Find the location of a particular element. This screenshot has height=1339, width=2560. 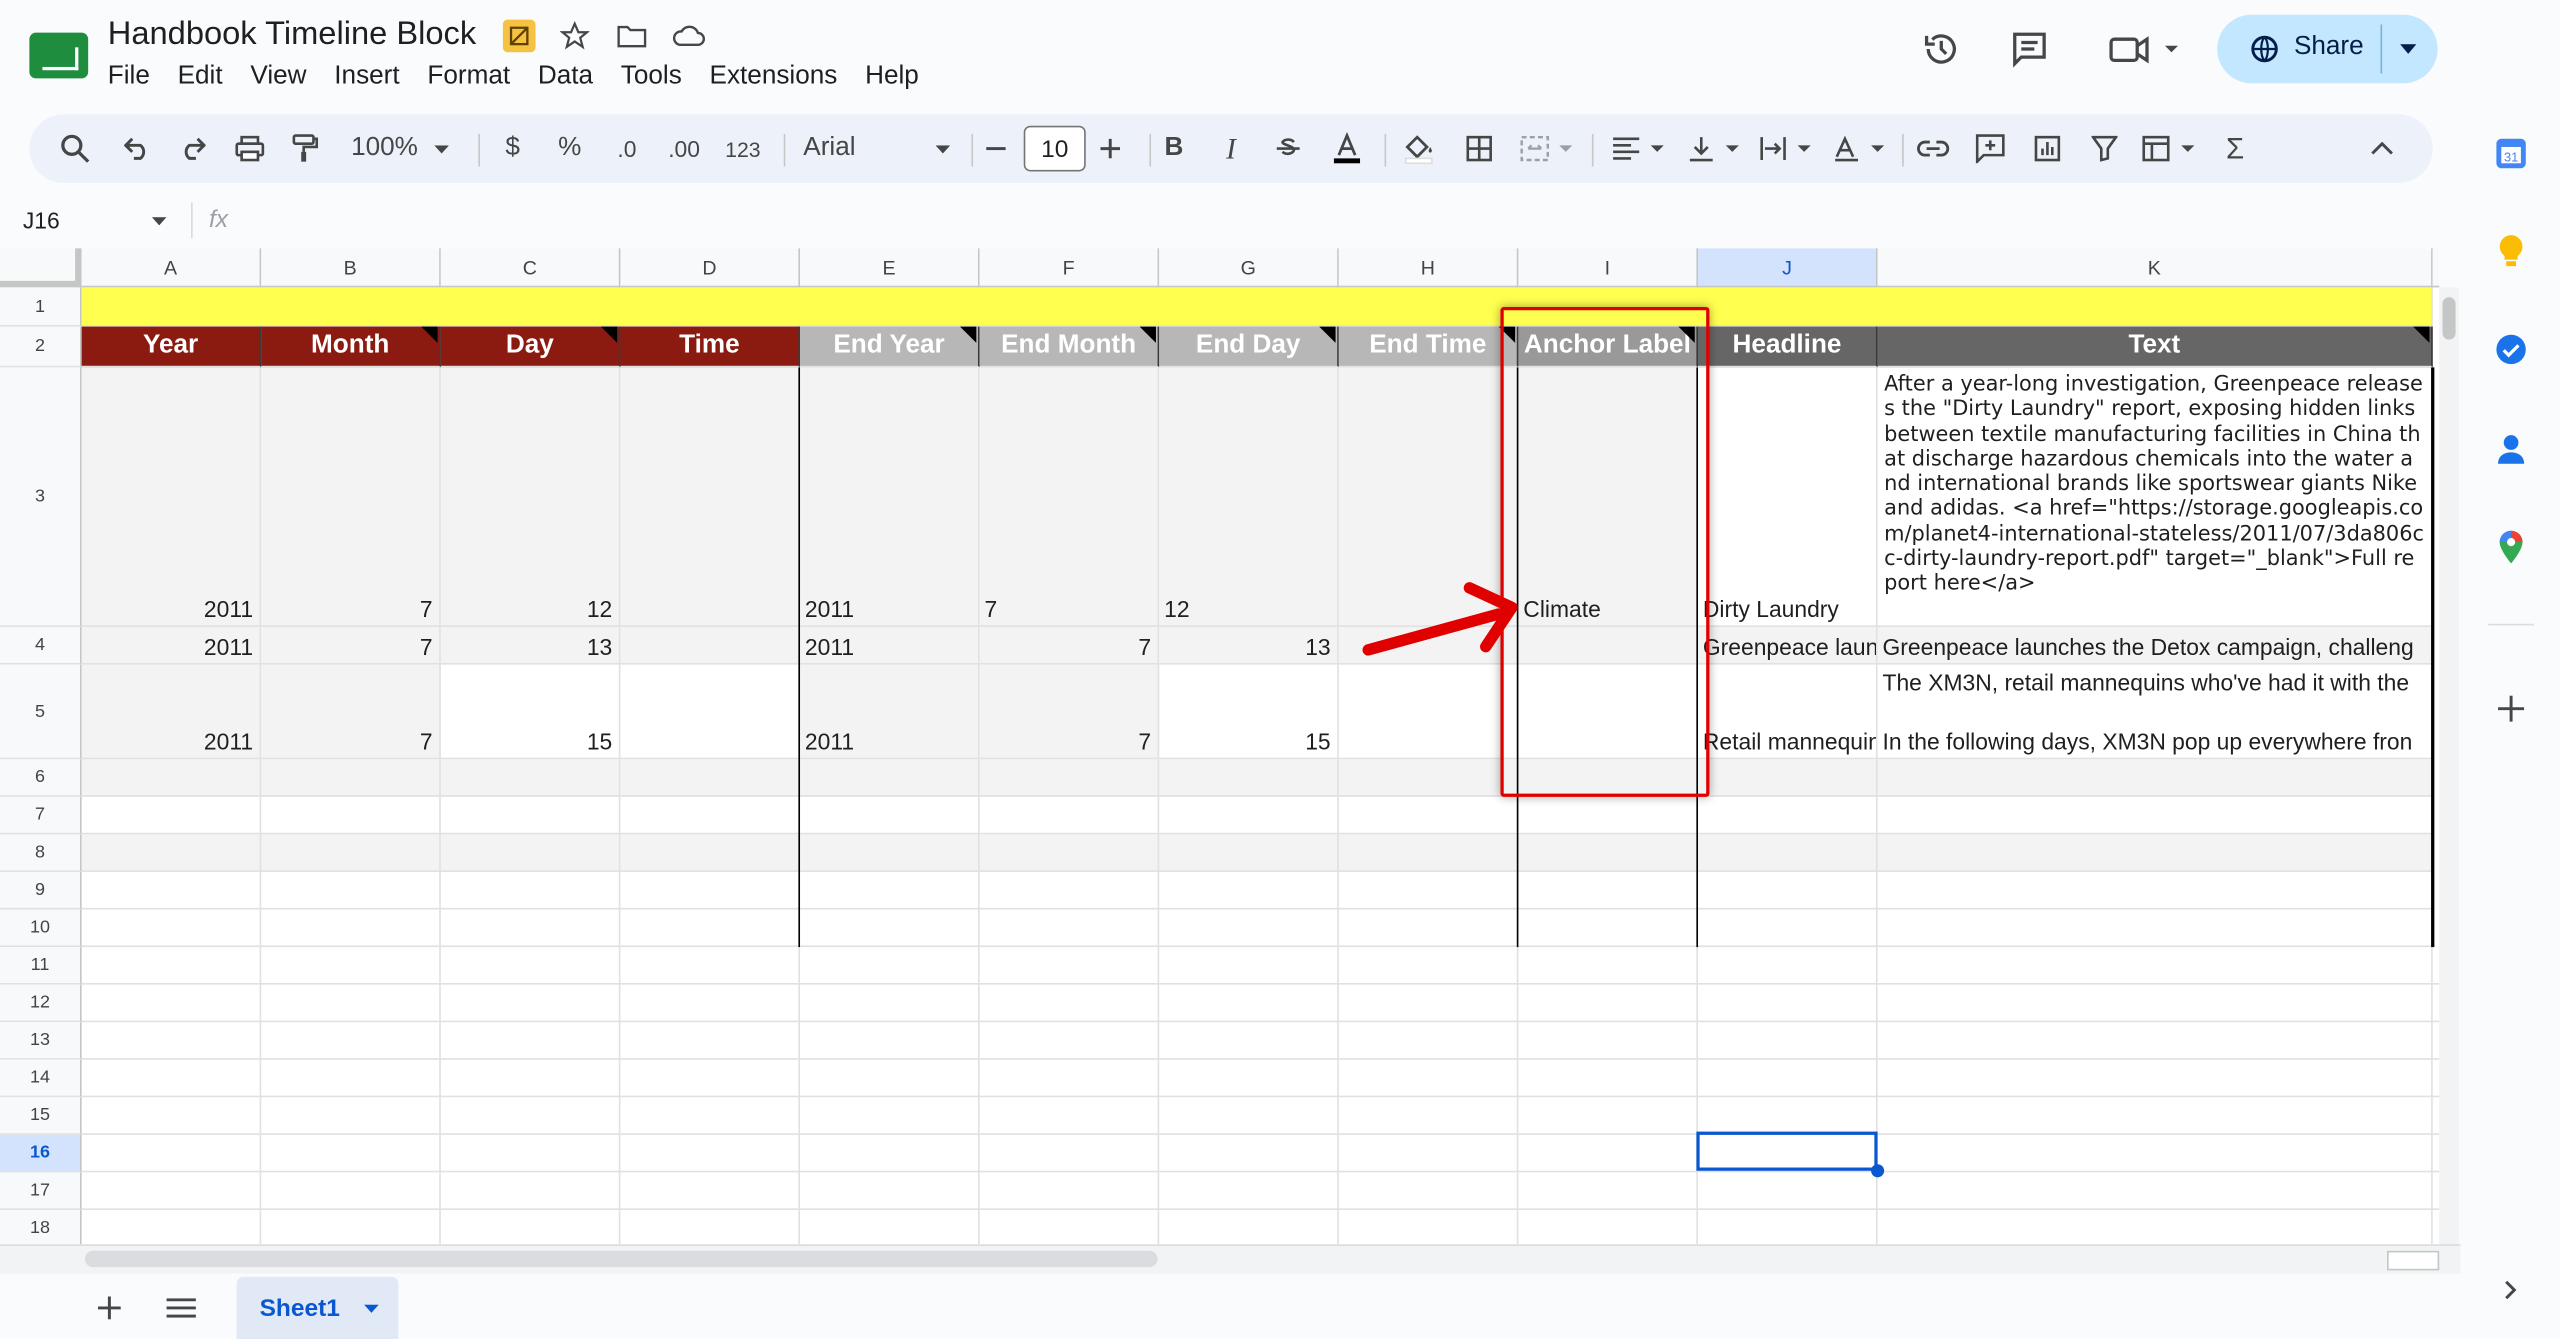

italic-button: I is located at coordinates (1230, 148).